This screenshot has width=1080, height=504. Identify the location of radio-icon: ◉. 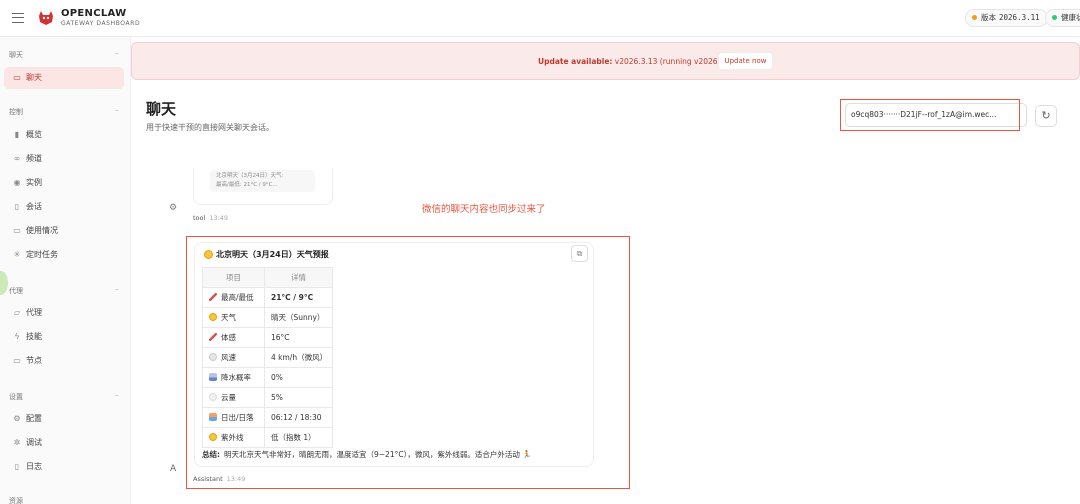
(17, 182).